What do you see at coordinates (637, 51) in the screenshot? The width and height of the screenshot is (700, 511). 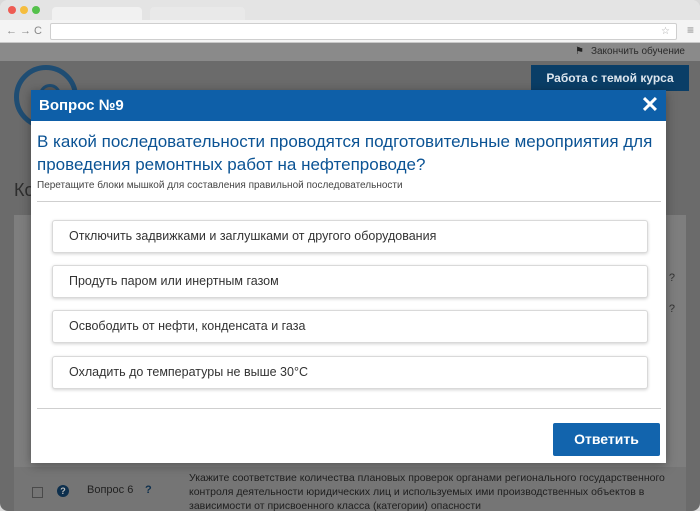 I see `finish-label: Закончить обучение` at bounding box center [637, 51].